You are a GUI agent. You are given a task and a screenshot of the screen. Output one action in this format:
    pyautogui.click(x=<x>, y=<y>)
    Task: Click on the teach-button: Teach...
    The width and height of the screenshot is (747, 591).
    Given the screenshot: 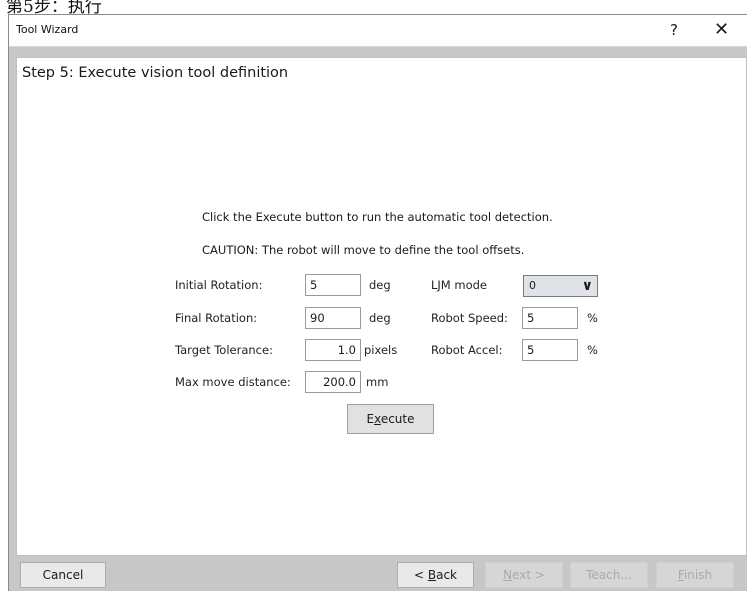 What is the action you would take?
    pyautogui.click(x=609, y=575)
    